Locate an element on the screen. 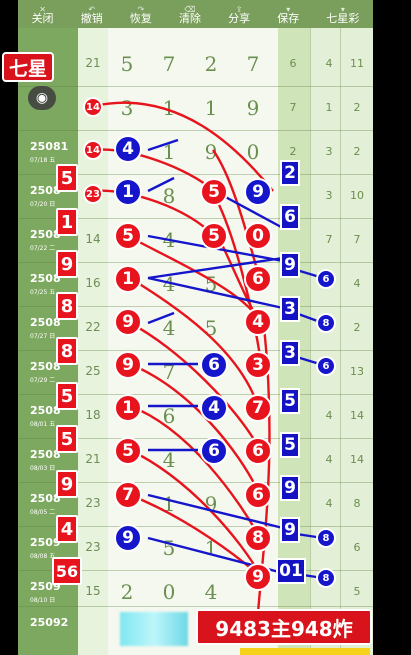 The height and width of the screenshot is (655, 411). blurred-watermark is located at coordinates (154, 629).